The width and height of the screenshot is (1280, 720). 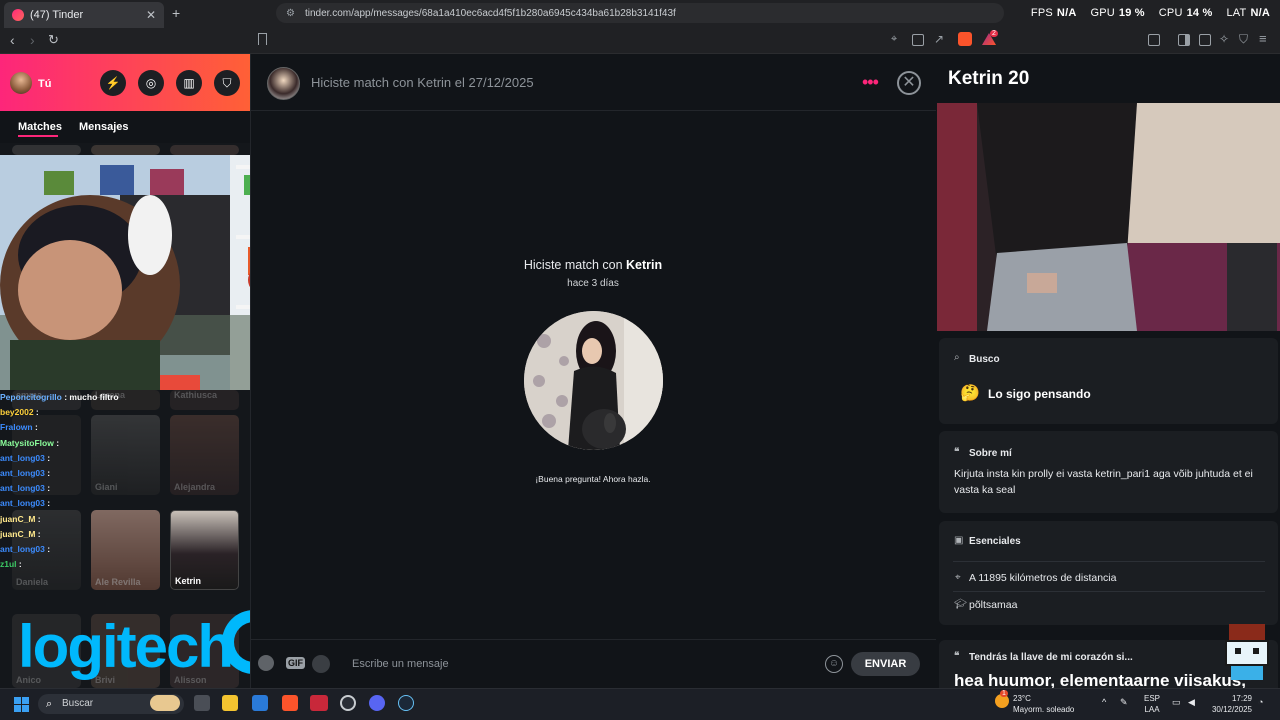 What do you see at coordinates (348, 703) in the screenshot?
I see `obs-studio-icon` at bounding box center [348, 703].